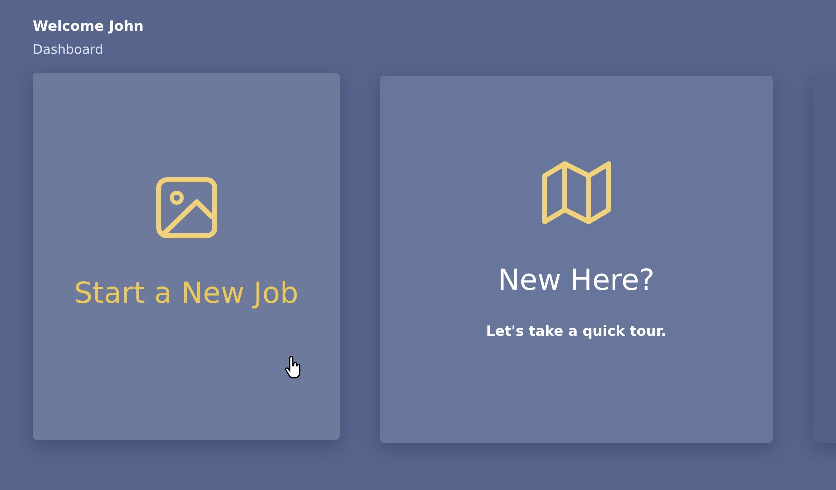 This screenshot has width=836, height=490. I want to click on card-title: Start a New Job, so click(186, 293).